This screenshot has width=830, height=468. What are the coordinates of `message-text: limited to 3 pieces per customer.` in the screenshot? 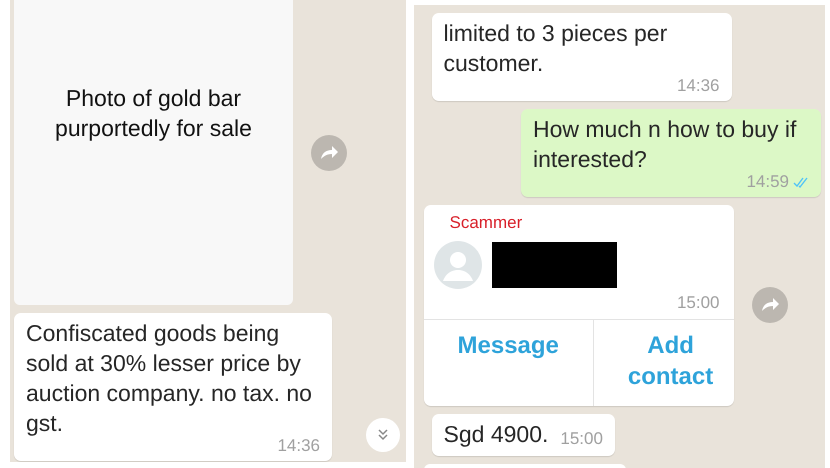 It's located at (556, 48).